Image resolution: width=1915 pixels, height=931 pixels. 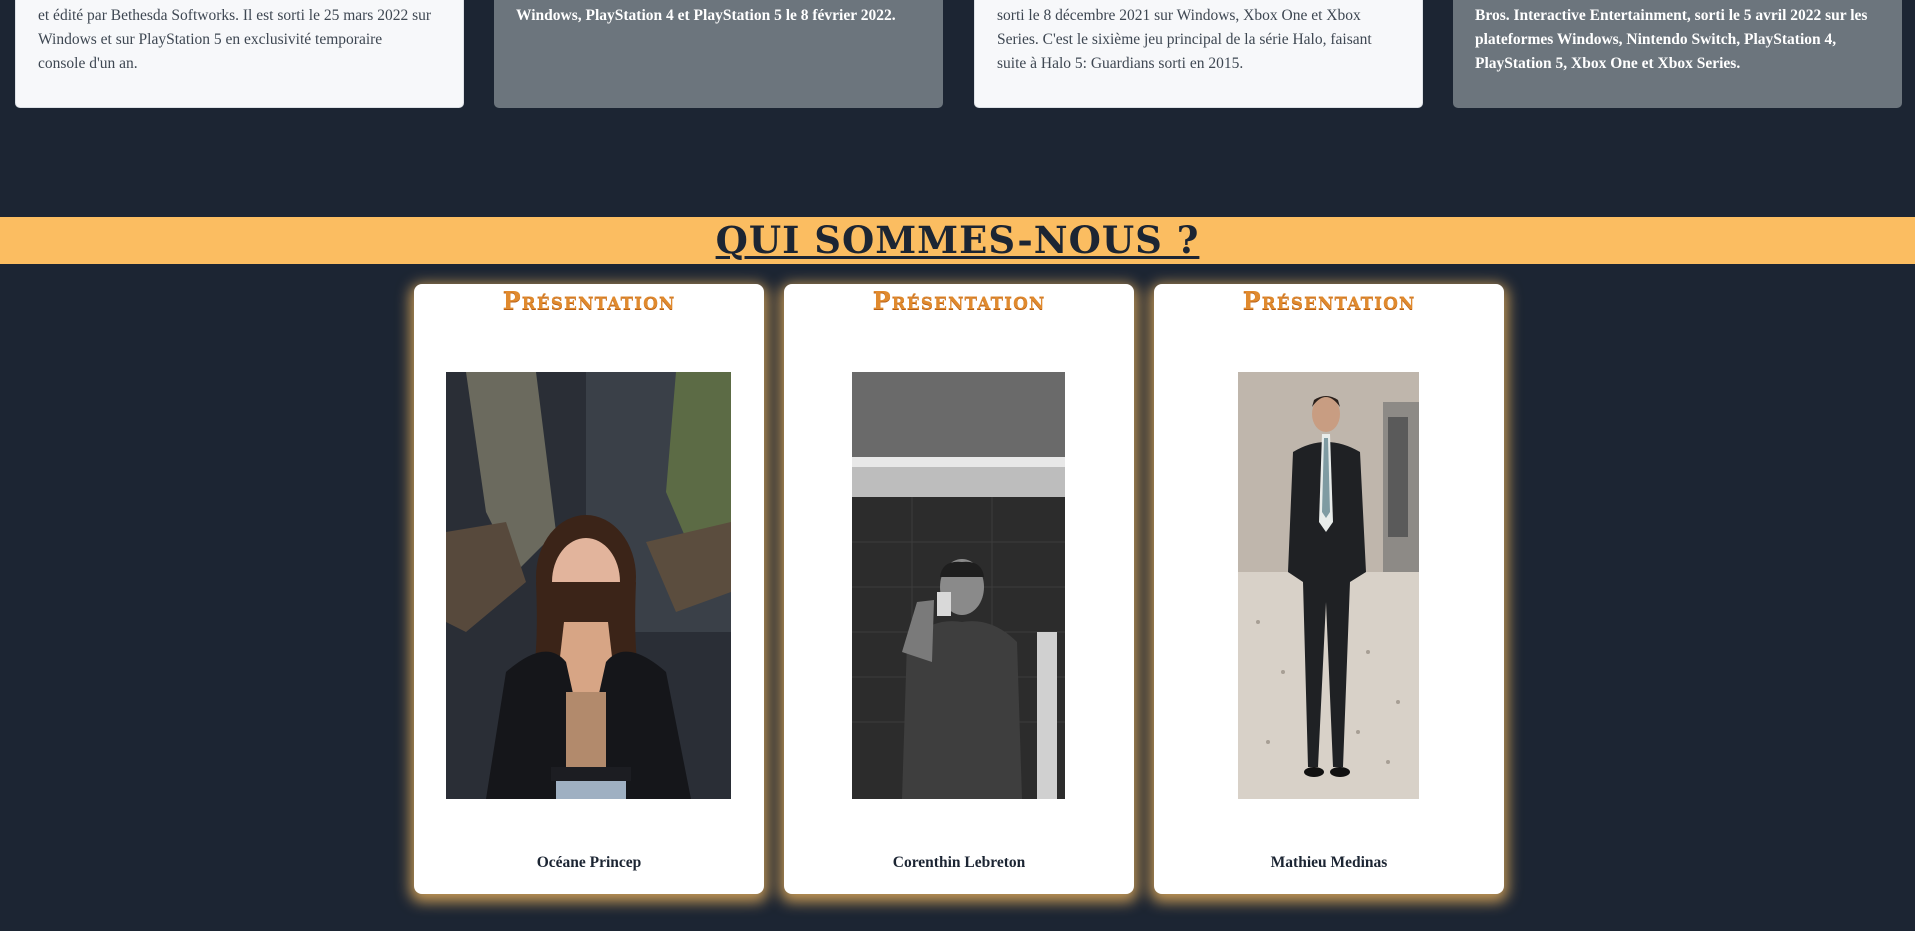 I want to click on game-card-text-line: PlayStation 5, Xbox One et Xbox Series., so click(x=1608, y=63).